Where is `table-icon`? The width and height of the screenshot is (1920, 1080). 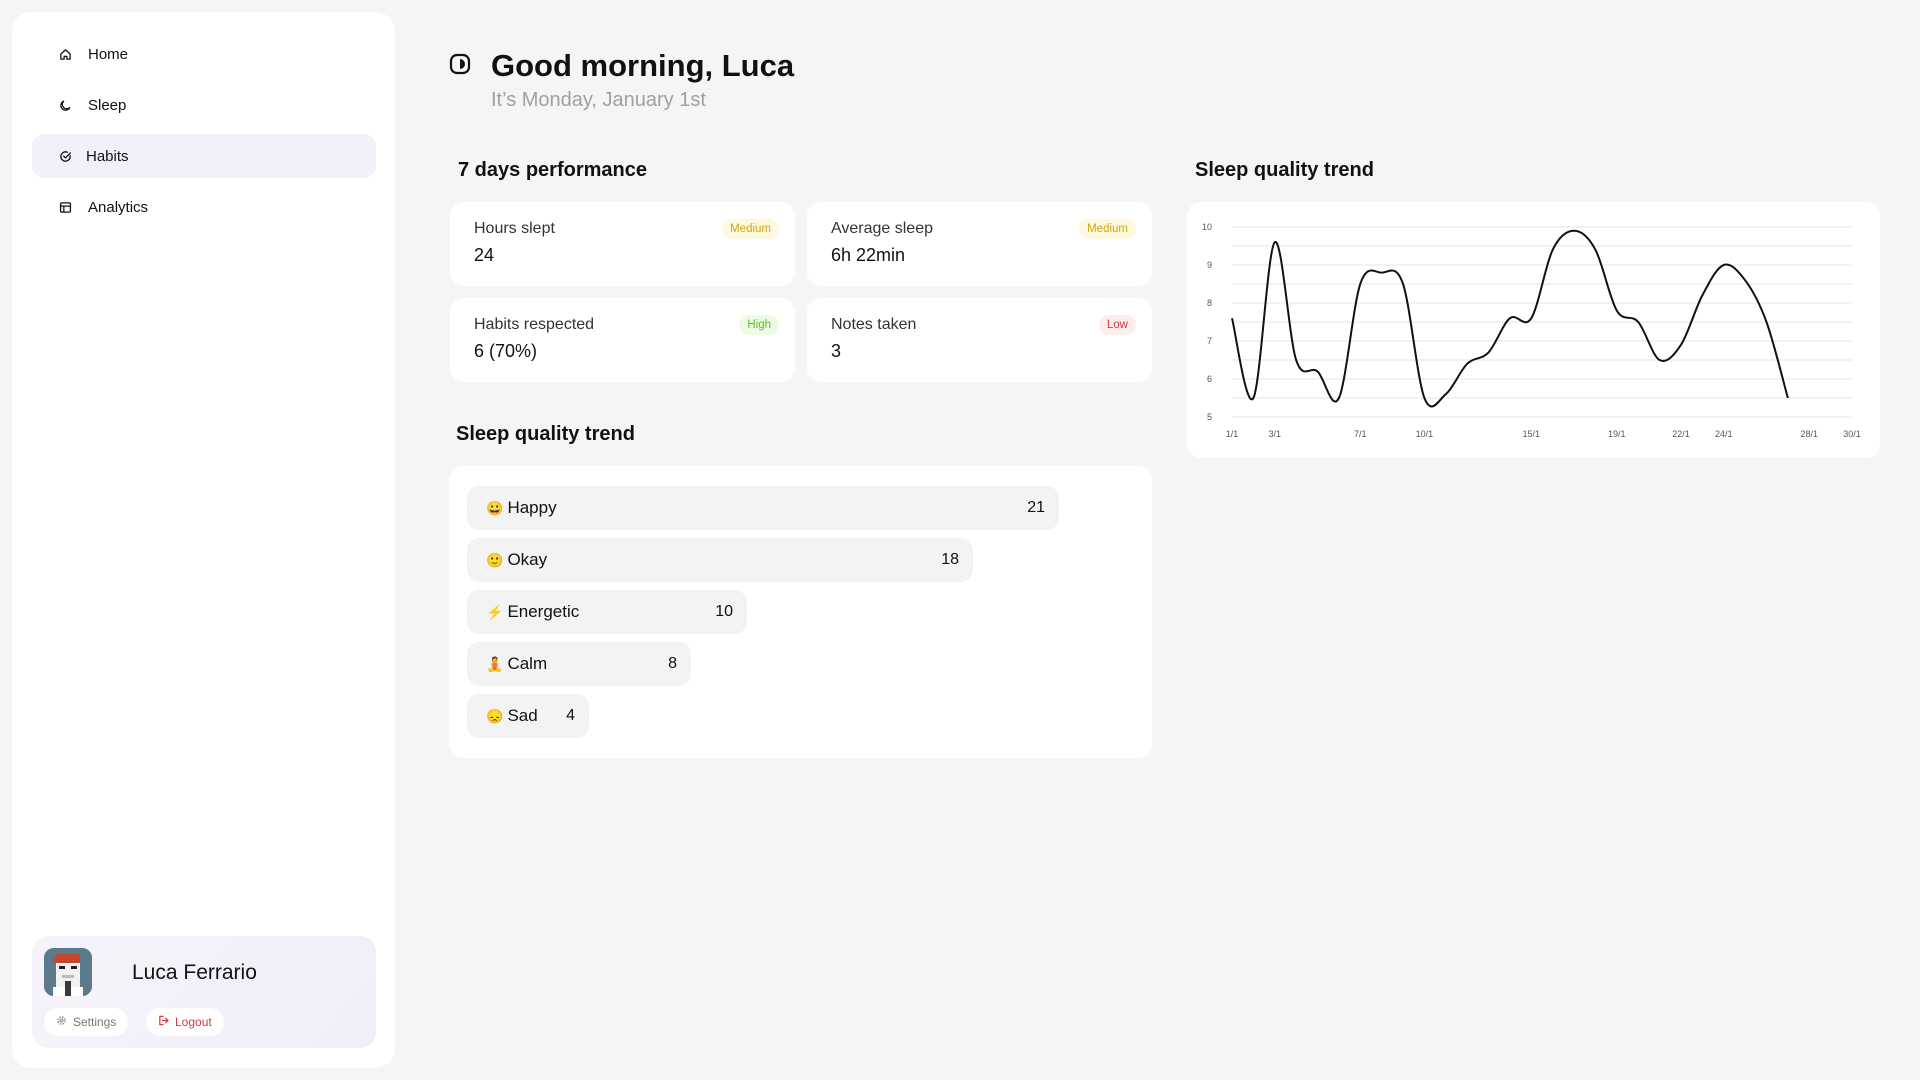
table-icon is located at coordinates (65, 207).